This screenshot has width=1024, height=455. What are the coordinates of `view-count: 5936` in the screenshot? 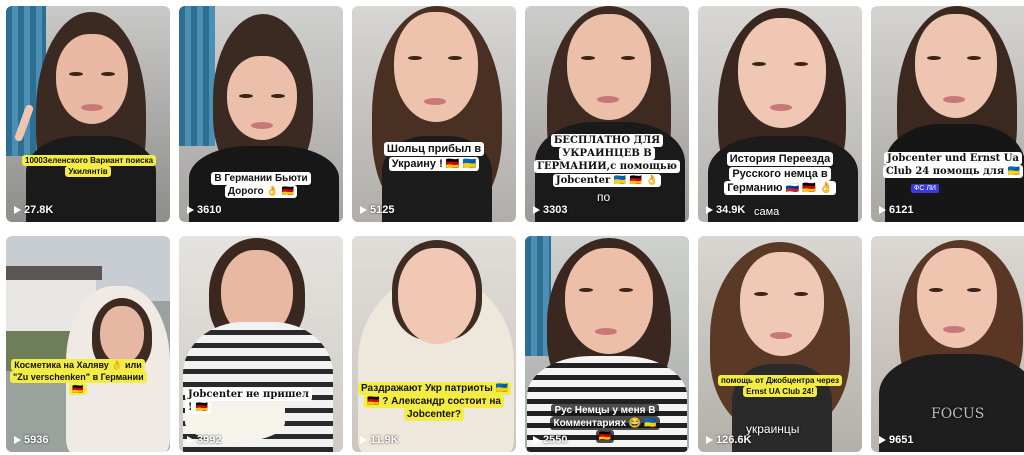 It's located at (31, 440).